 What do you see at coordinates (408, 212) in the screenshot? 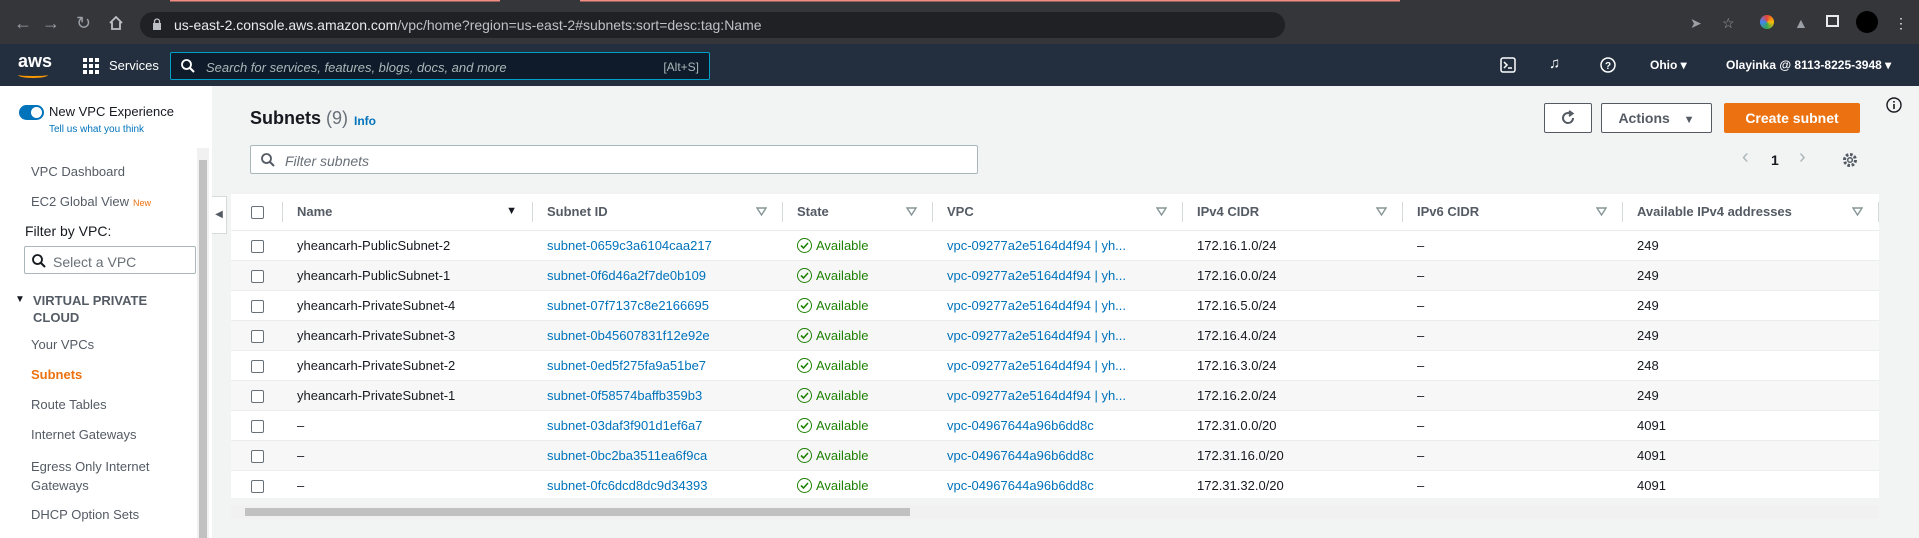
I see `column-header-name: Name ▼` at bounding box center [408, 212].